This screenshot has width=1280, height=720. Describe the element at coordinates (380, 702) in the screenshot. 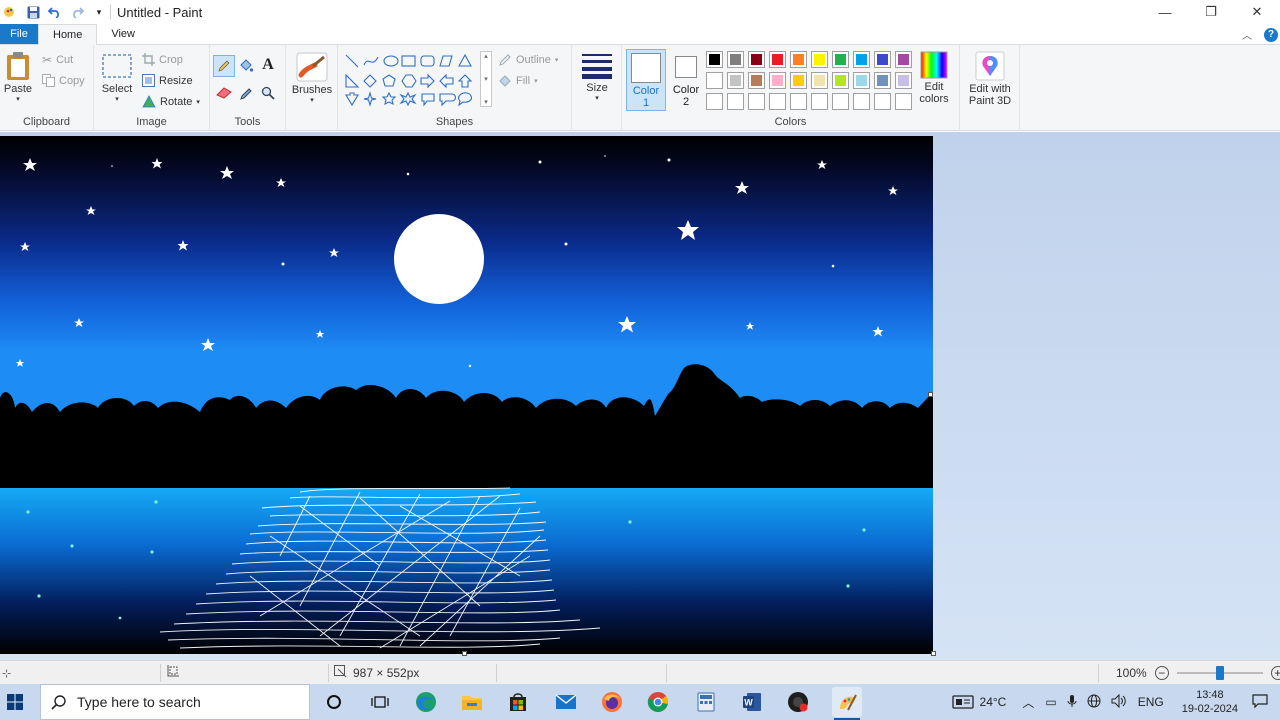

I see `task-view-icon` at that location.